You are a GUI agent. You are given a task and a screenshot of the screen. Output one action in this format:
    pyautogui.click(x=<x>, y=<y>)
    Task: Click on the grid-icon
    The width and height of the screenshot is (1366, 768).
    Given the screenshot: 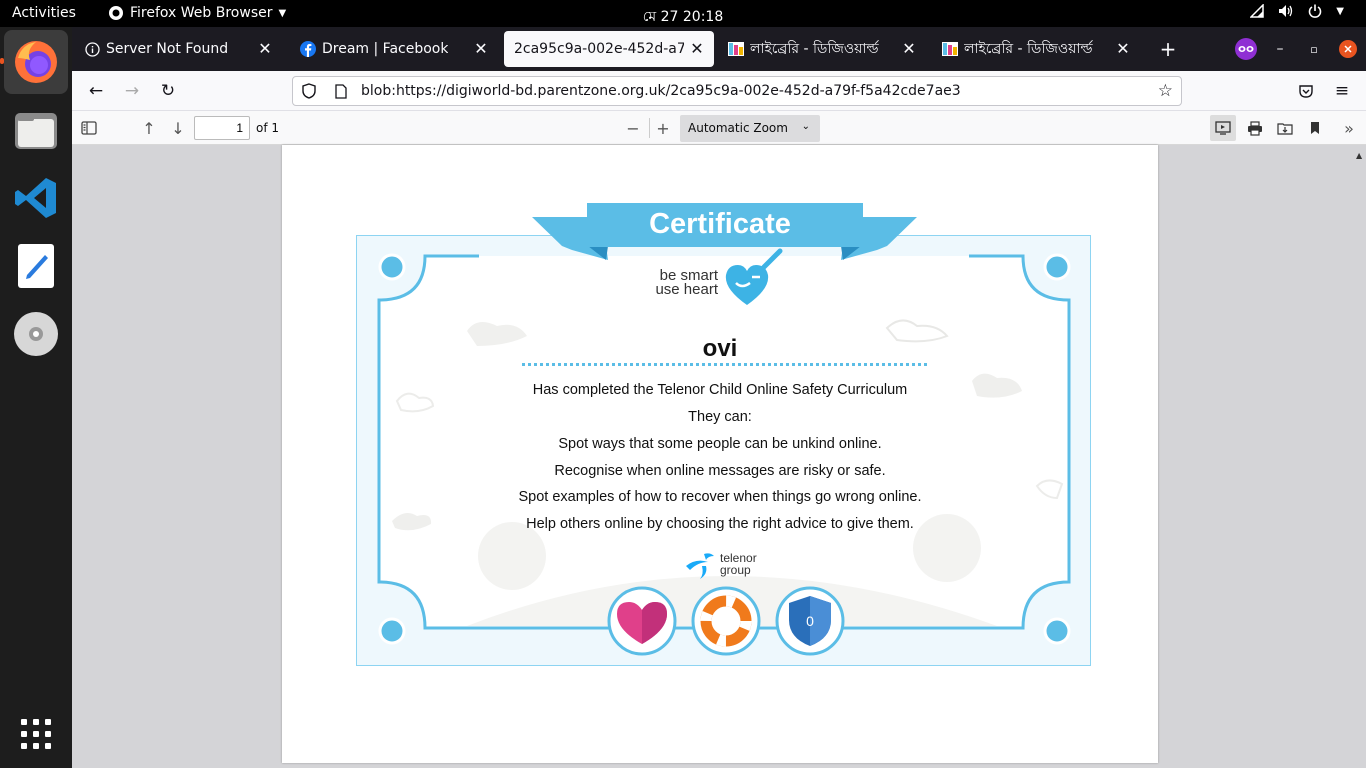 What is the action you would take?
    pyautogui.click(x=36, y=734)
    